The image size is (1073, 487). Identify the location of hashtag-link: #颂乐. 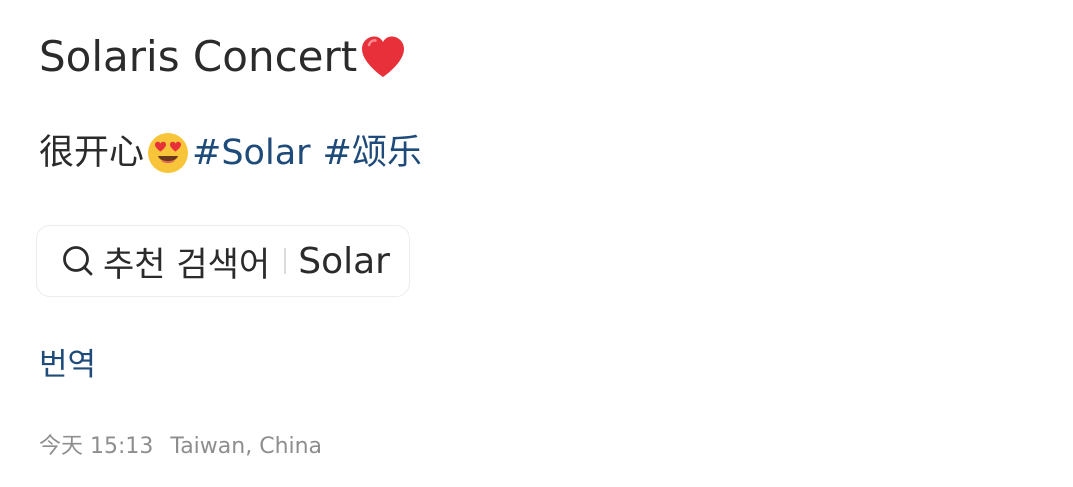
(372, 153).